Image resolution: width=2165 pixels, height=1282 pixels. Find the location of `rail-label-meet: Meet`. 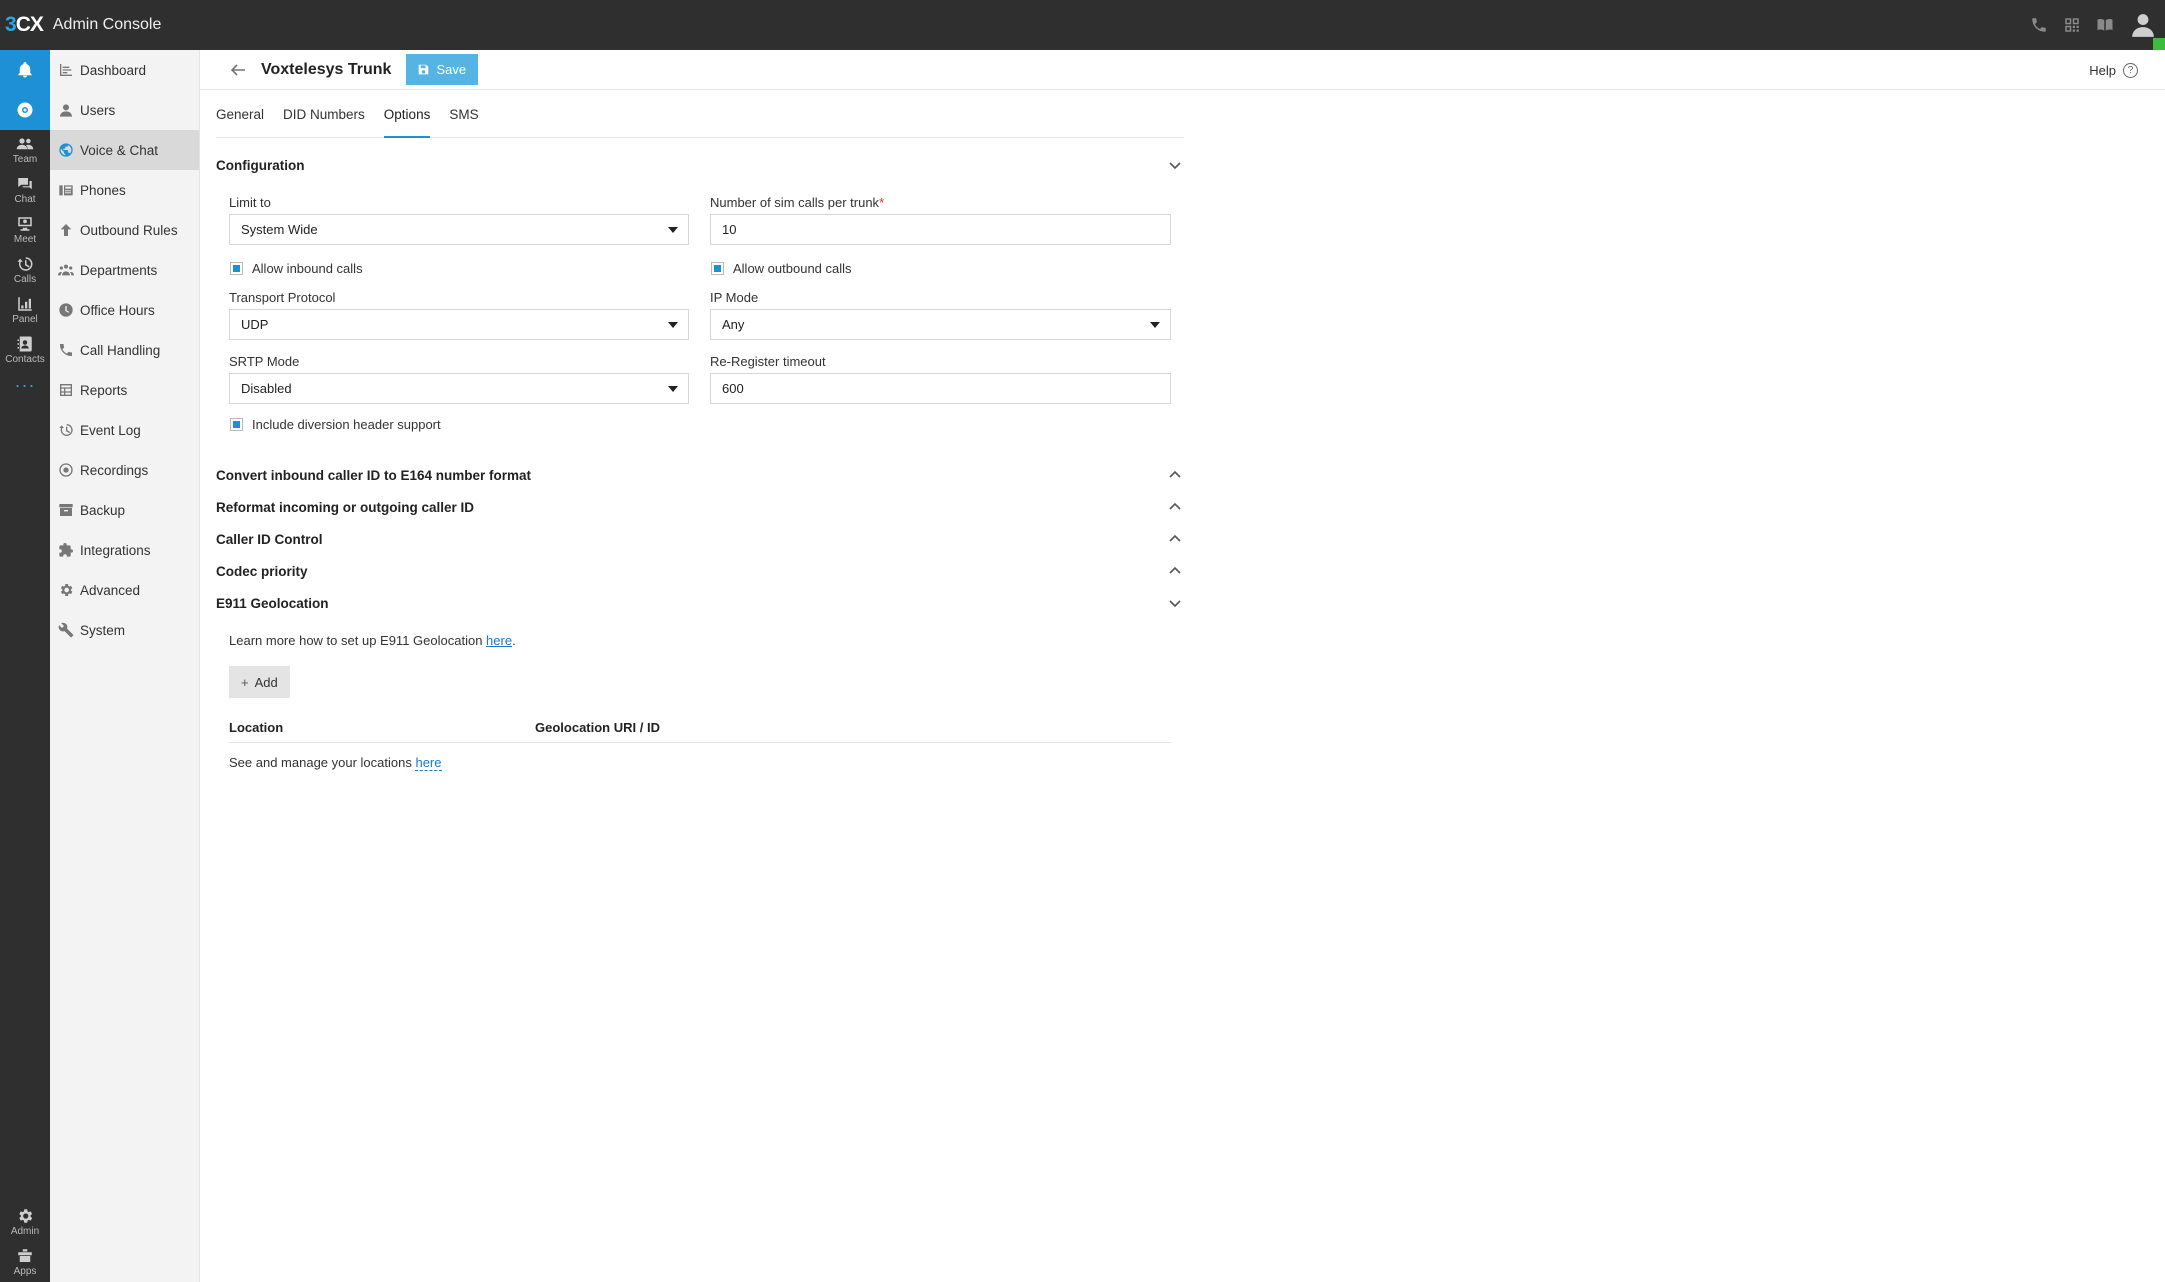

rail-label-meet: Meet is located at coordinates (25, 239).